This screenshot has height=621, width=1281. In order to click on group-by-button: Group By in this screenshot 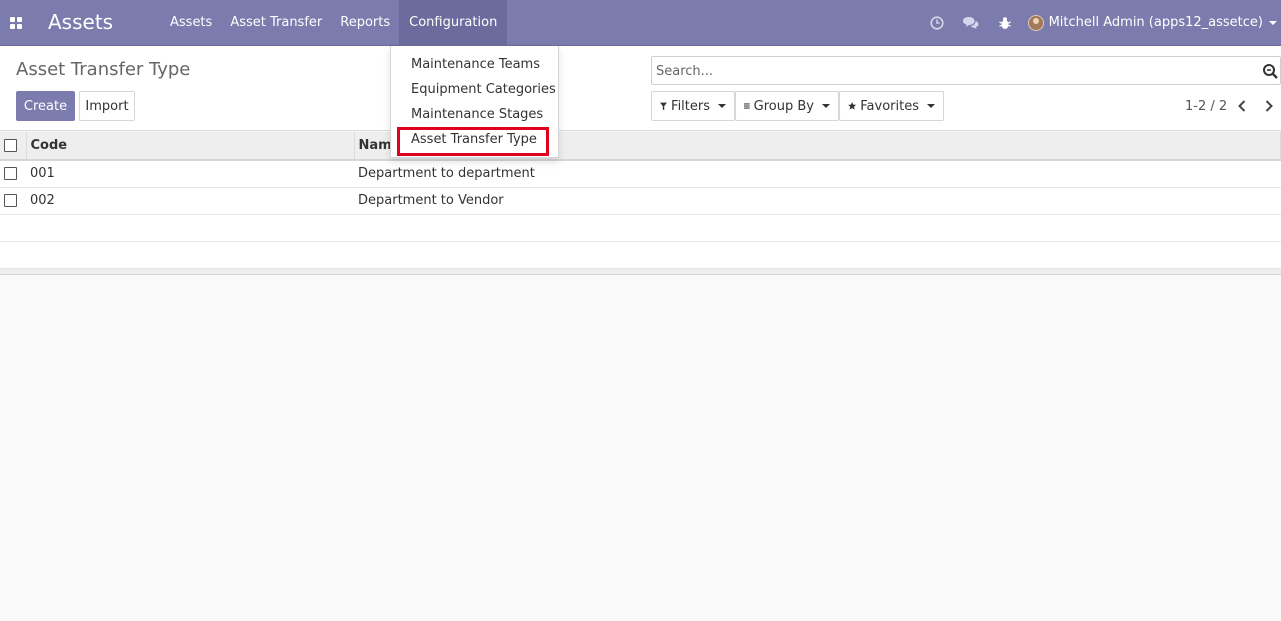, I will do `click(787, 106)`.